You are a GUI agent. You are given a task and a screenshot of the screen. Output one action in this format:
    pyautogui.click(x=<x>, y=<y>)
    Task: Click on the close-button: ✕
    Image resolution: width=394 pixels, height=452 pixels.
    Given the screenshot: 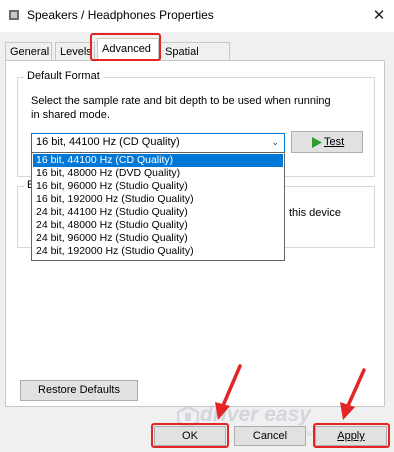 What is the action you would take?
    pyautogui.click(x=379, y=16)
    